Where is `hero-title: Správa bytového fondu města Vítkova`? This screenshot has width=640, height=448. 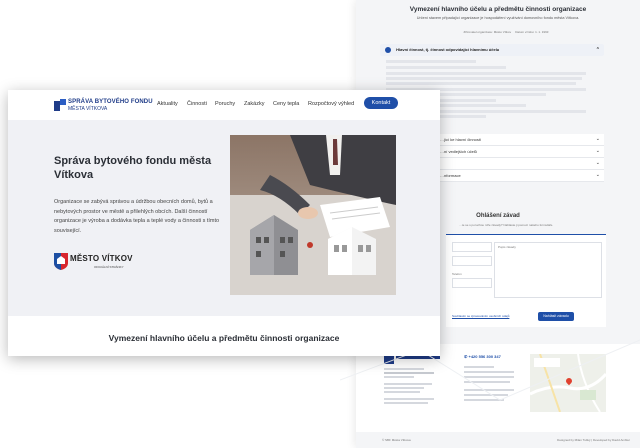 hero-title: Správa bytového fondu města Vítkova is located at coordinates (133, 168).